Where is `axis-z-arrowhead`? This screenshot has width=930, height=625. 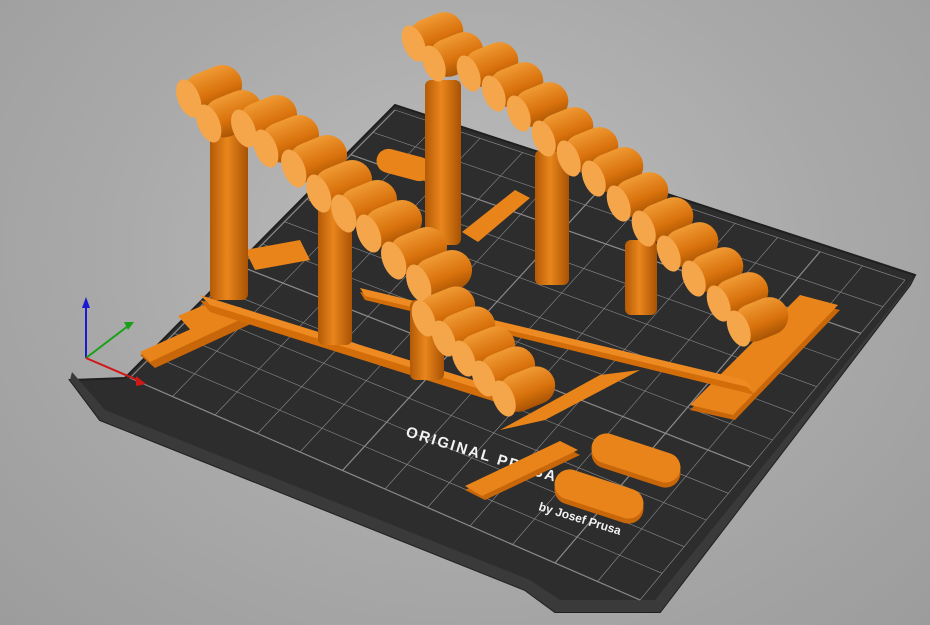
axis-z-arrowhead is located at coordinates (86, 302).